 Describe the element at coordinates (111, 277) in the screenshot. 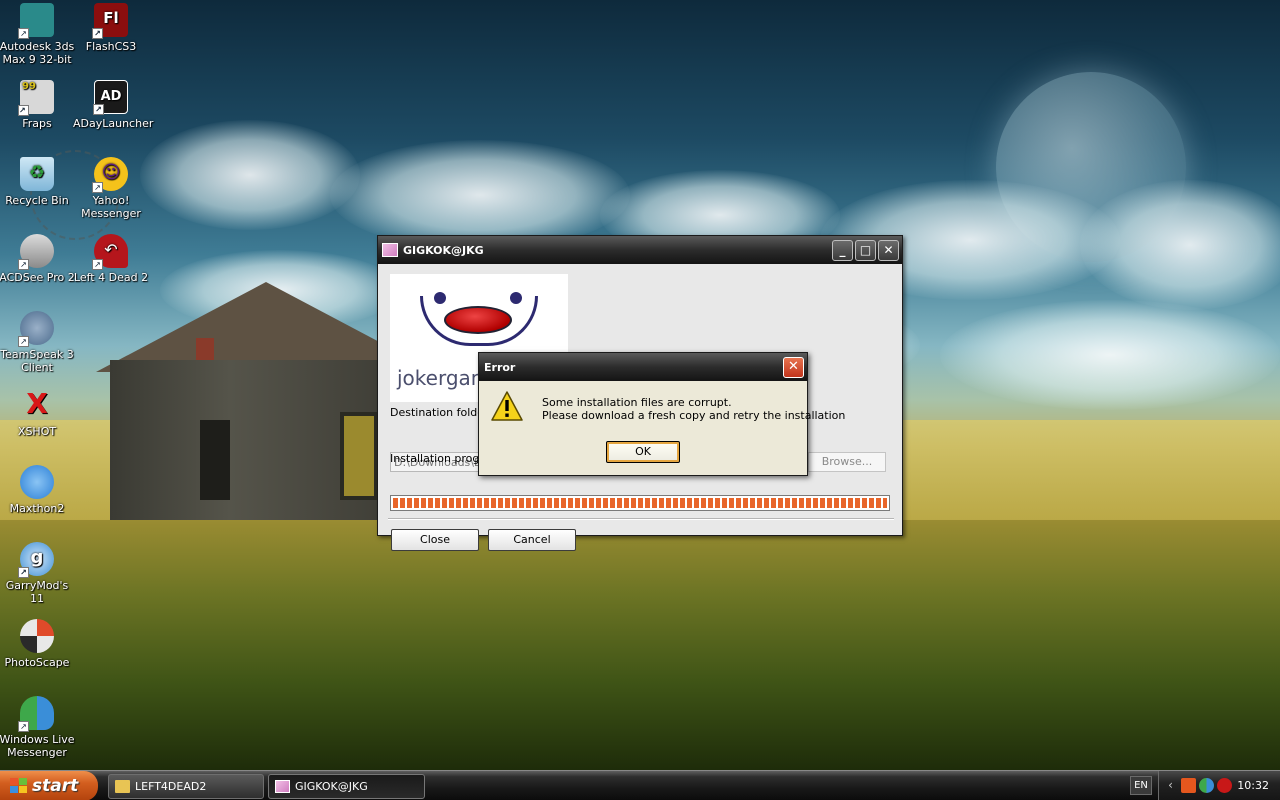

I see `desktop-icon-label: Left 4 Dead 2` at that location.